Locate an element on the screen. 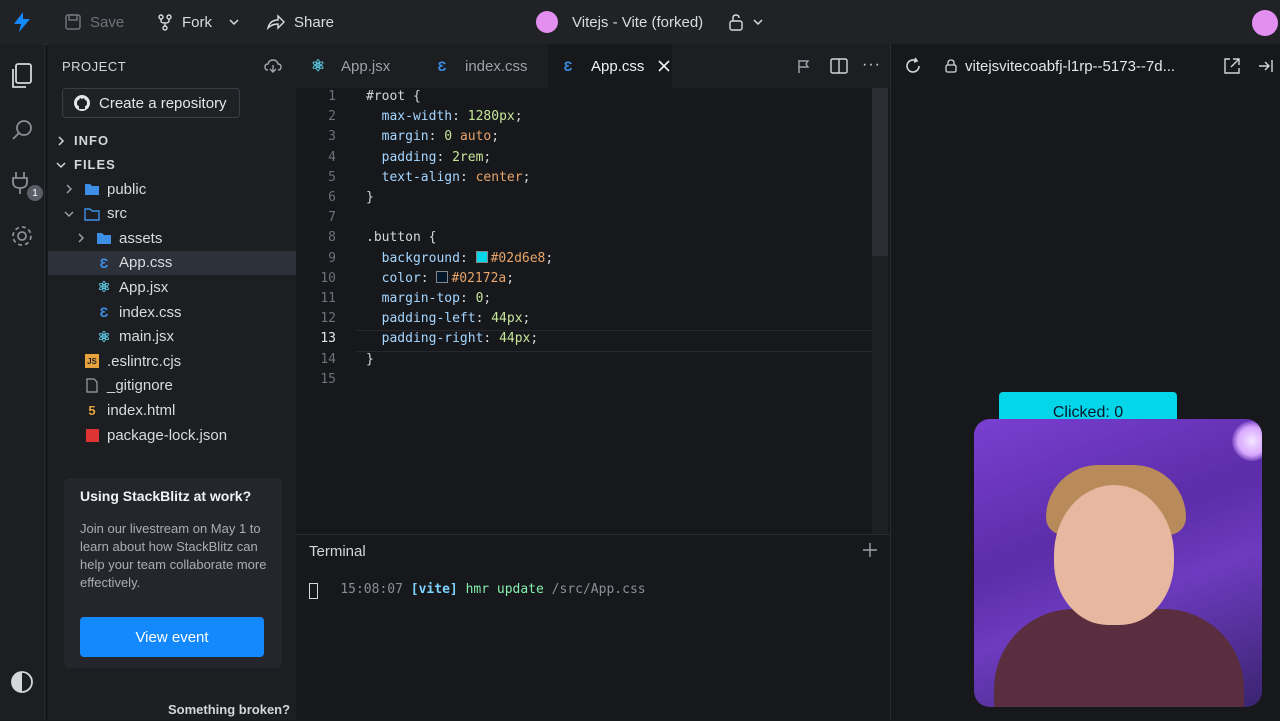 This screenshot has width=1280, height=721. file-tree-label: .eslintrc.cjs is located at coordinates (144, 361).